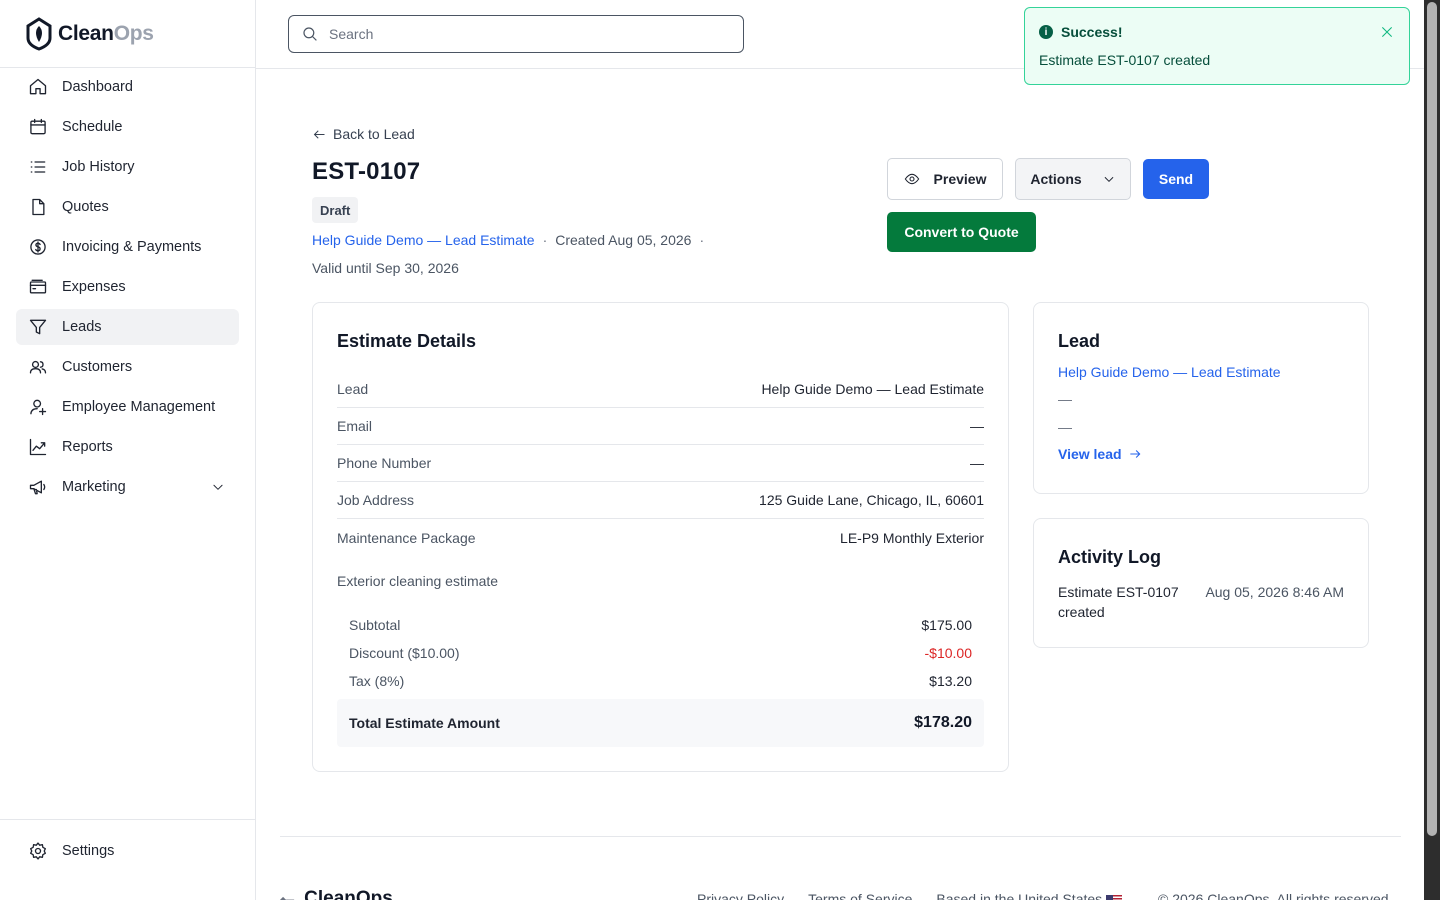 The image size is (1440, 900). Describe the element at coordinates (1029, 895) in the screenshot. I see `location-note: Based in the United States` at that location.